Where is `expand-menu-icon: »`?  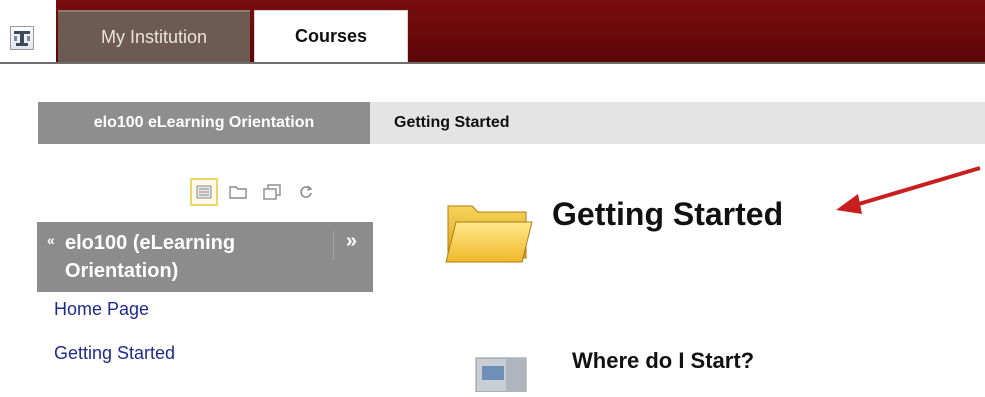
expand-menu-icon: » is located at coordinates (351, 241).